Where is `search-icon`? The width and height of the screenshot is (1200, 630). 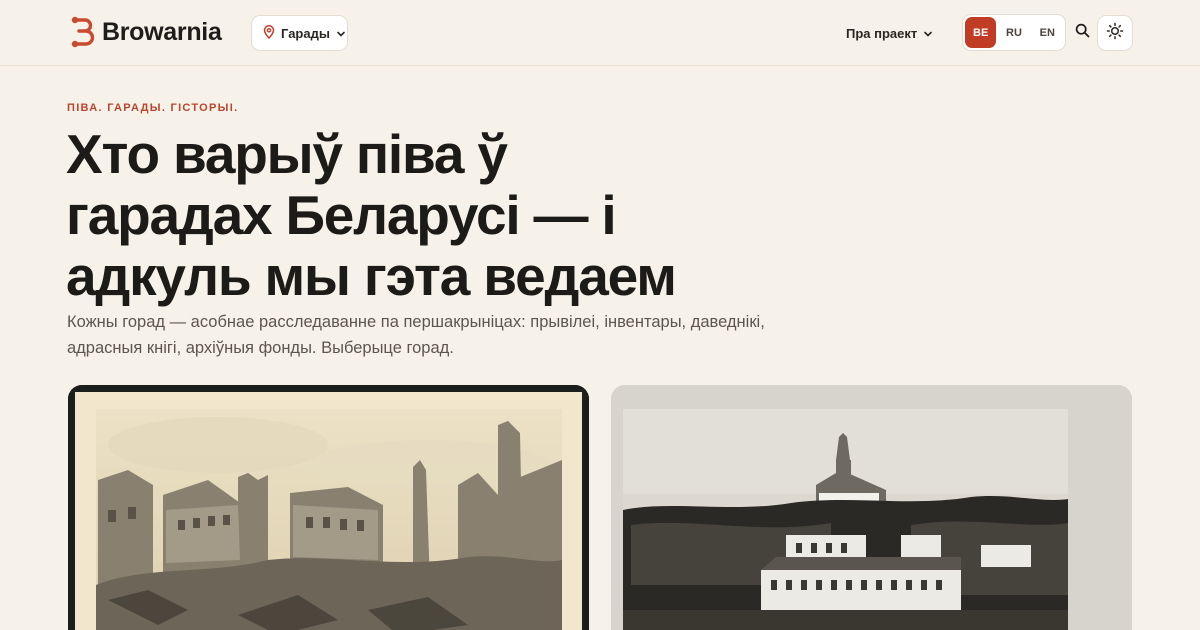 search-icon is located at coordinates (1082, 33).